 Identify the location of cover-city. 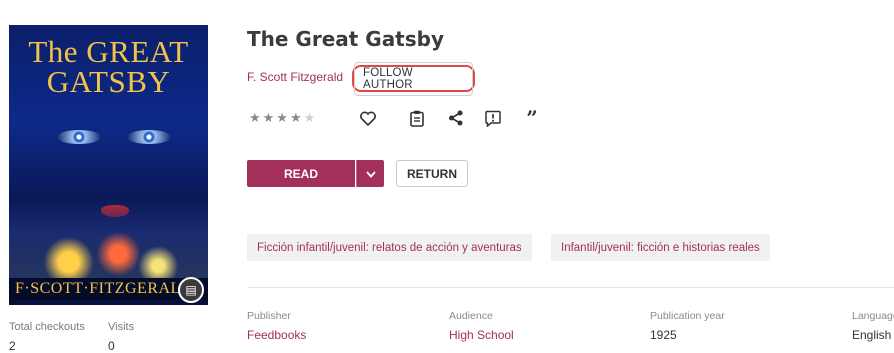
(108, 238).